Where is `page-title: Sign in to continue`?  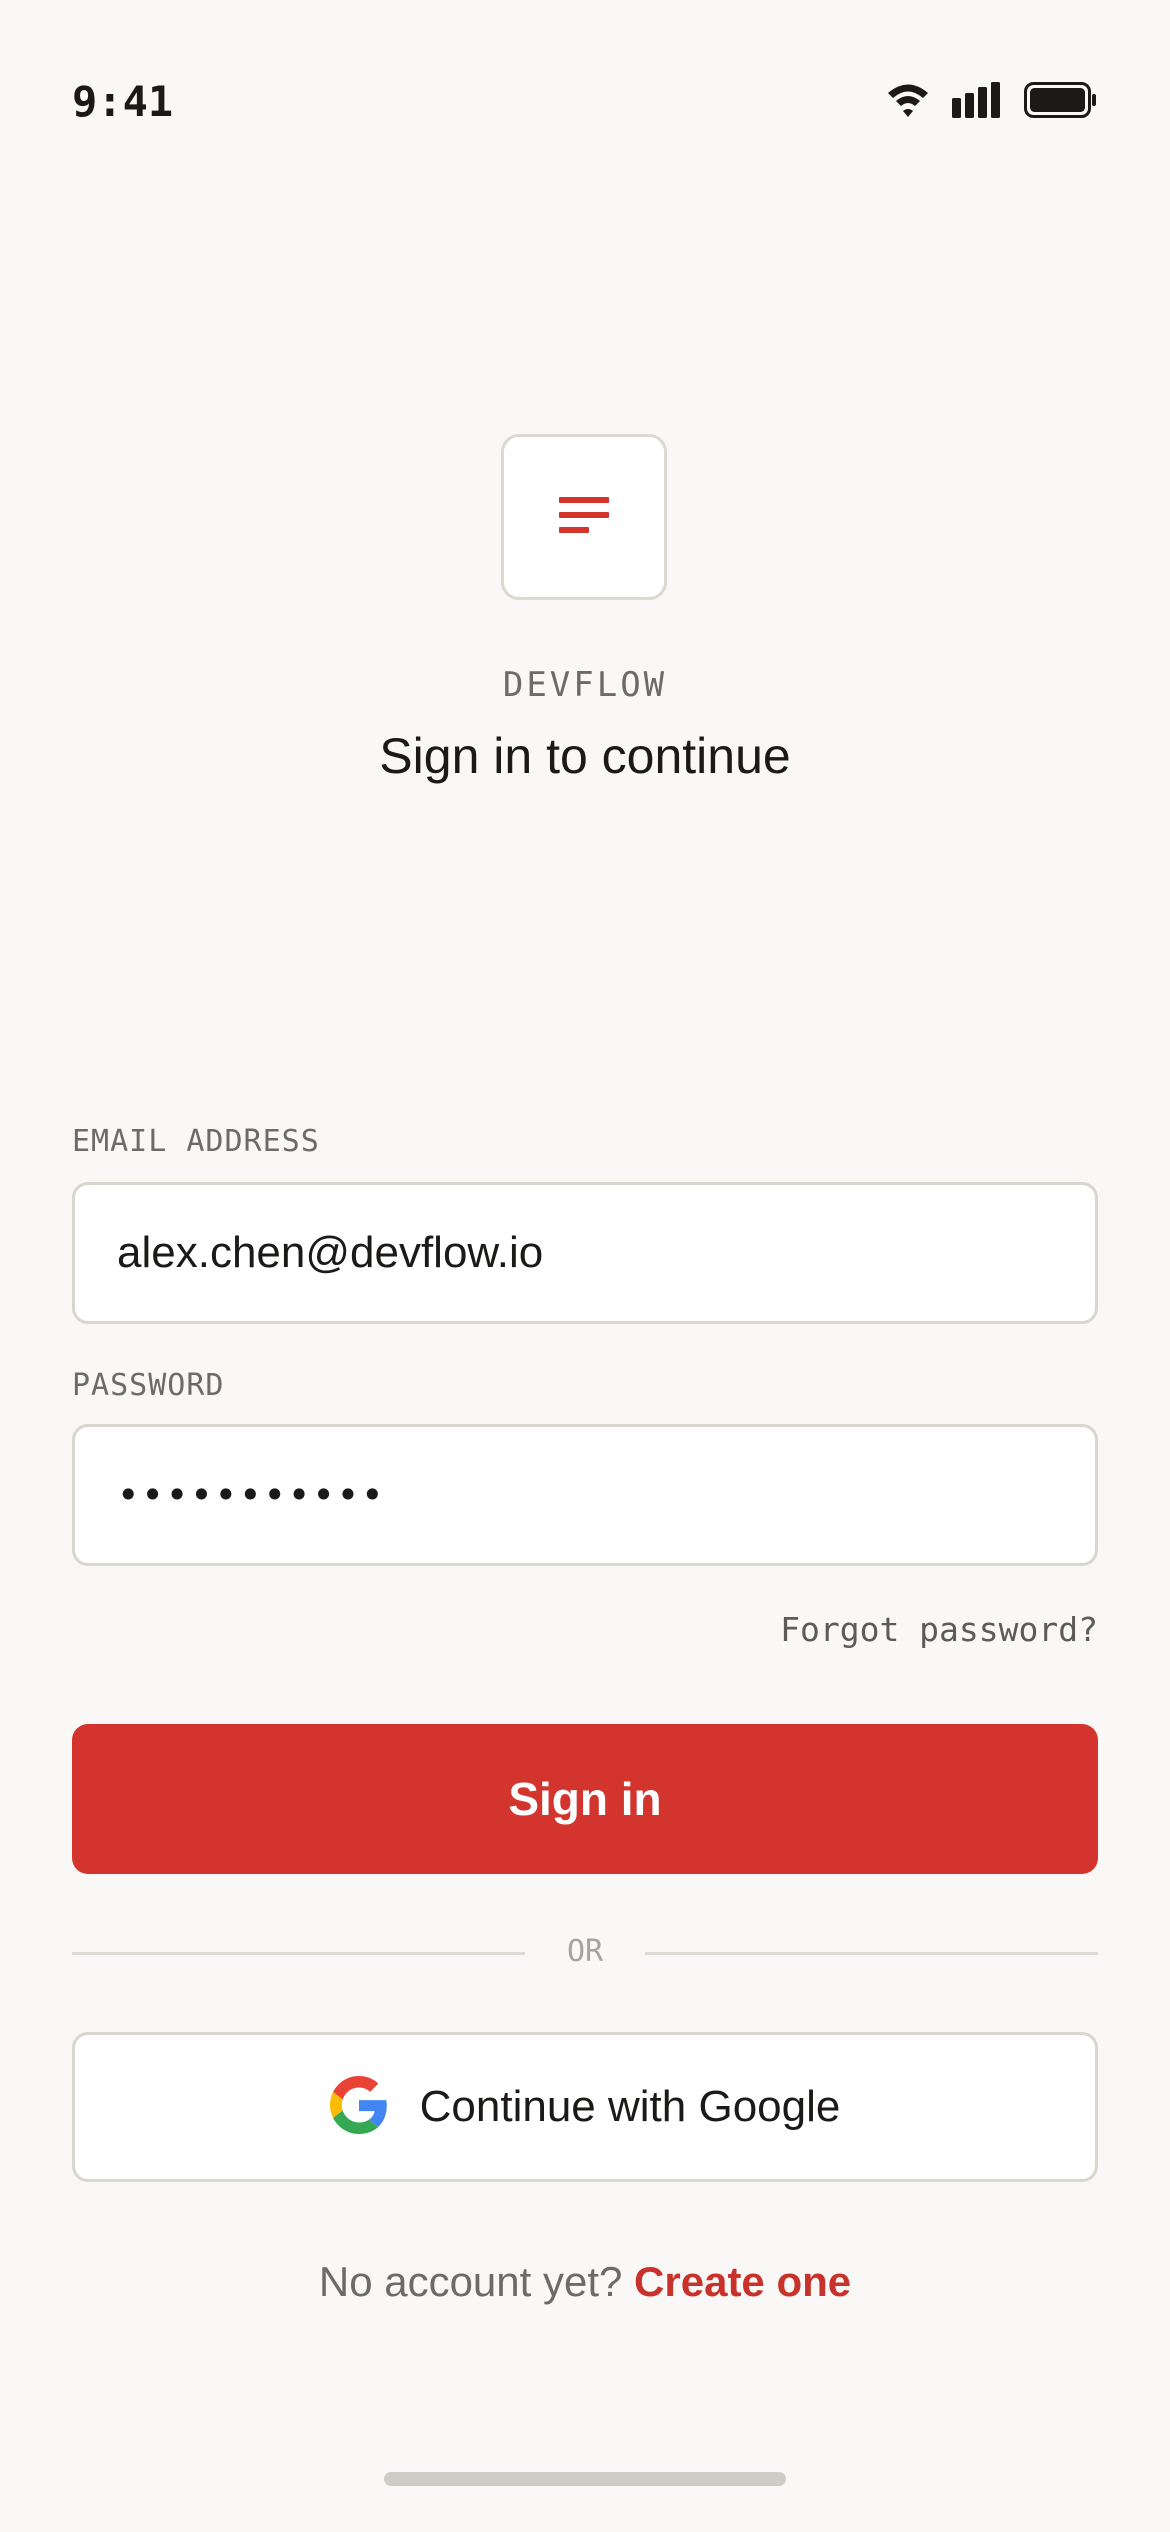
page-title: Sign in to continue is located at coordinates (585, 756).